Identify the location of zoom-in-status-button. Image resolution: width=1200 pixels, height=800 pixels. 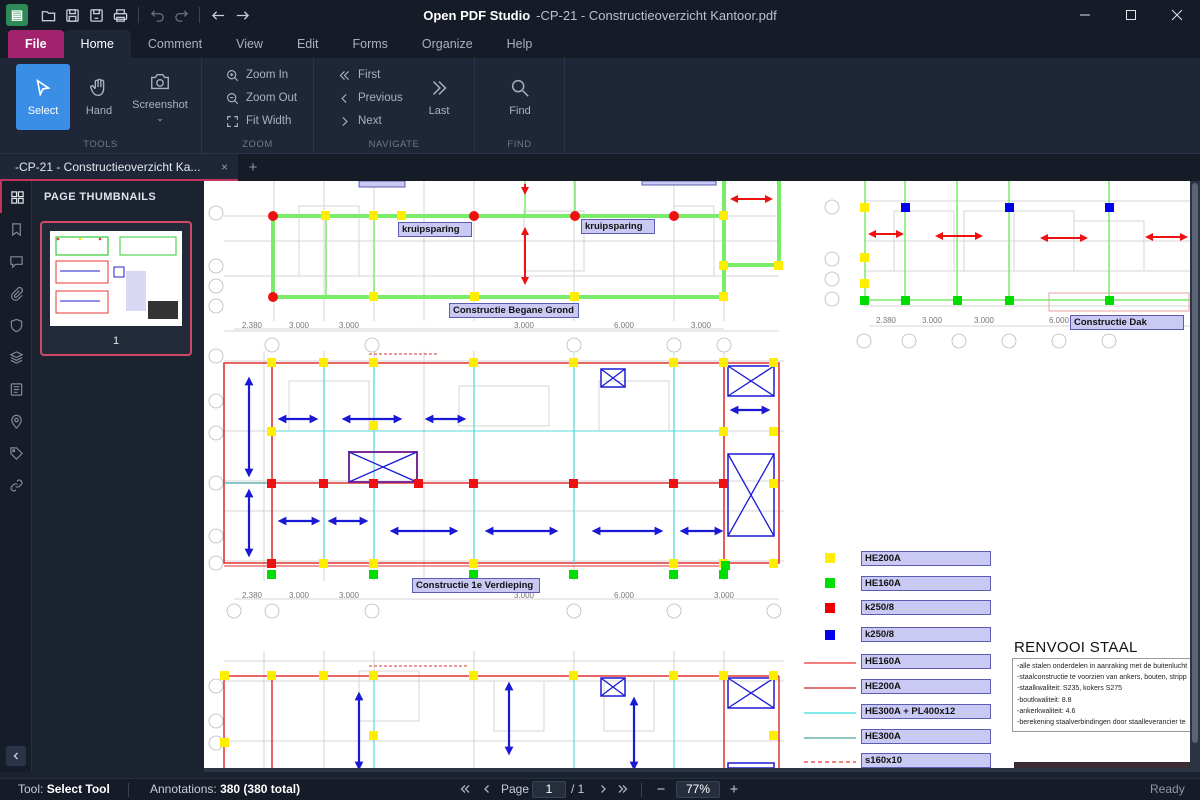
(734, 789).